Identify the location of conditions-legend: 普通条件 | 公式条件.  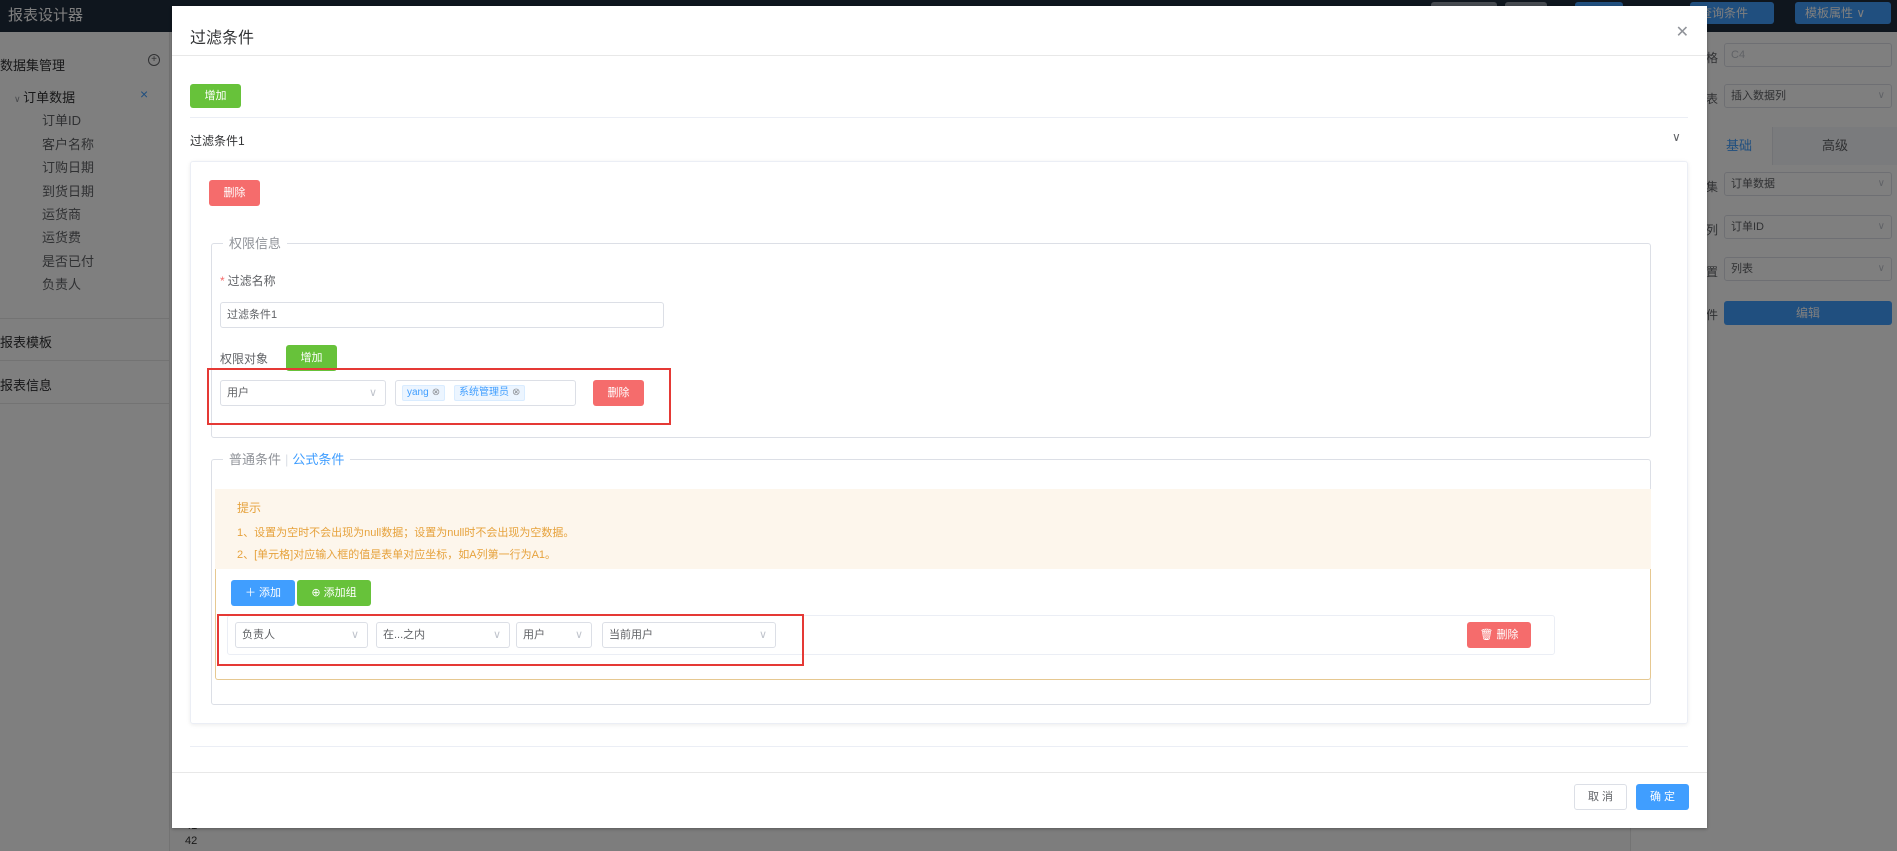
(287, 458).